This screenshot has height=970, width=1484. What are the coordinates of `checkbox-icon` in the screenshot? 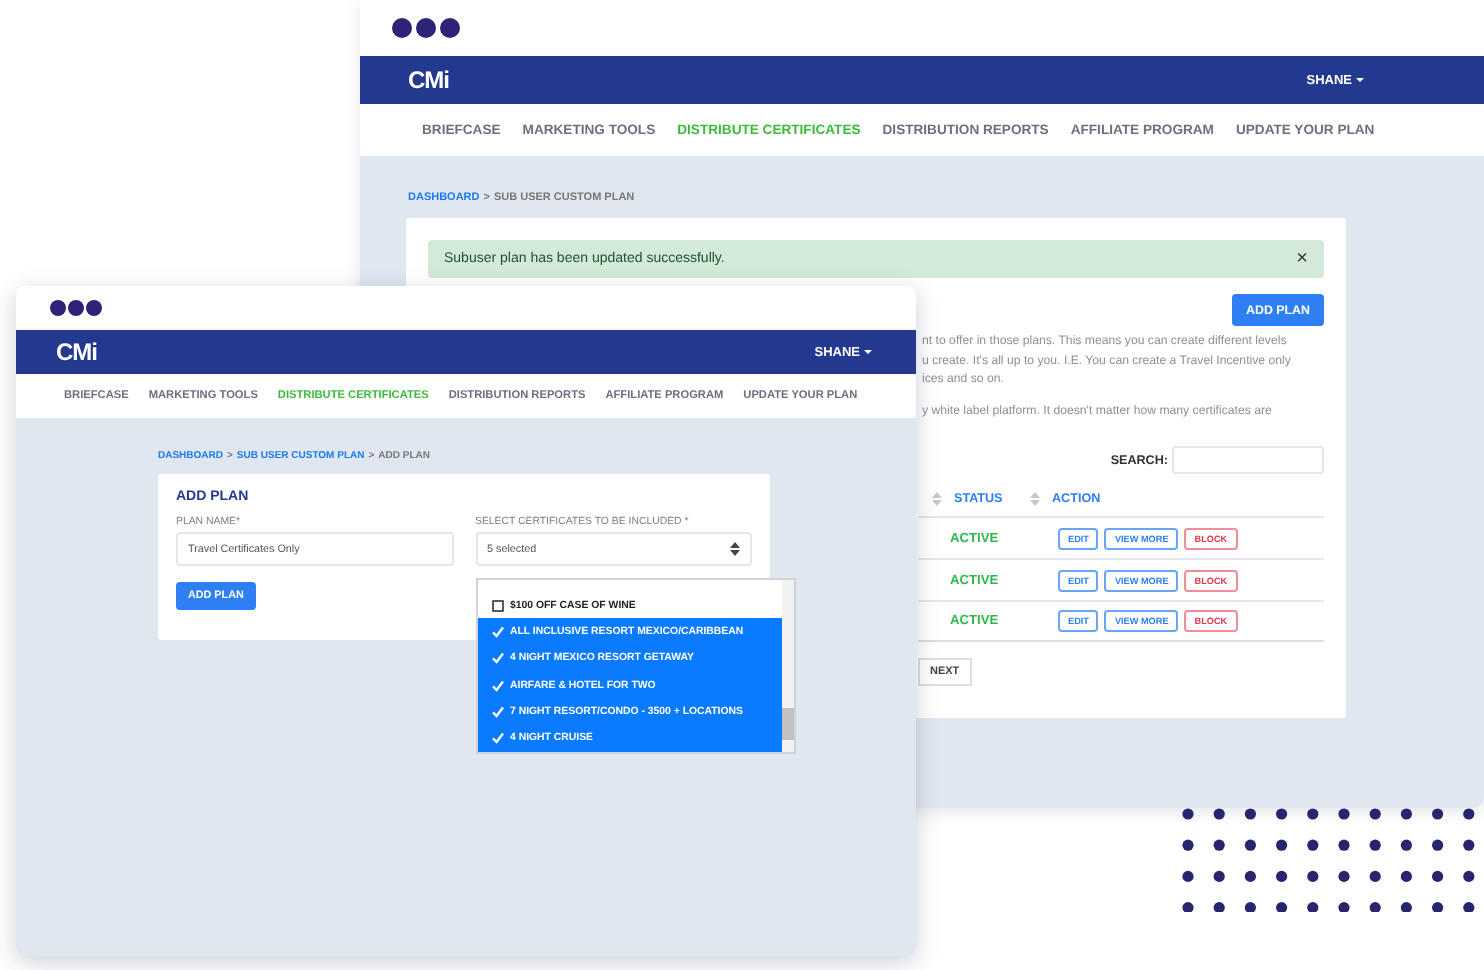 It's located at (498, 605).